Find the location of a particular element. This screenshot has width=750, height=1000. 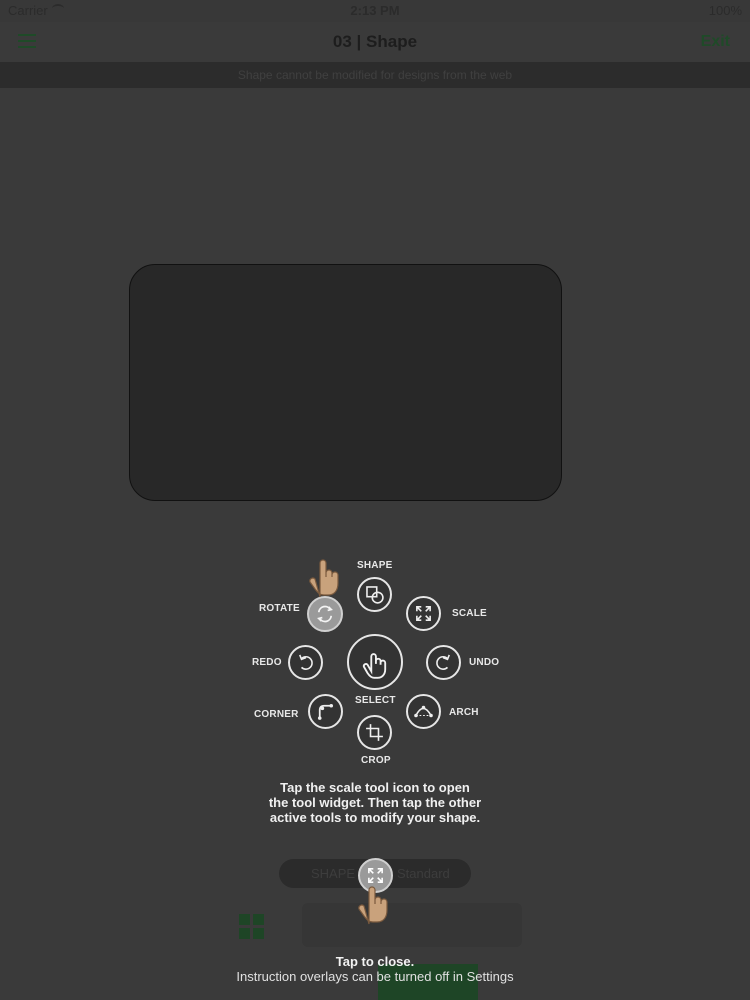

corner-tool-button is located at coordinates (325, 711).